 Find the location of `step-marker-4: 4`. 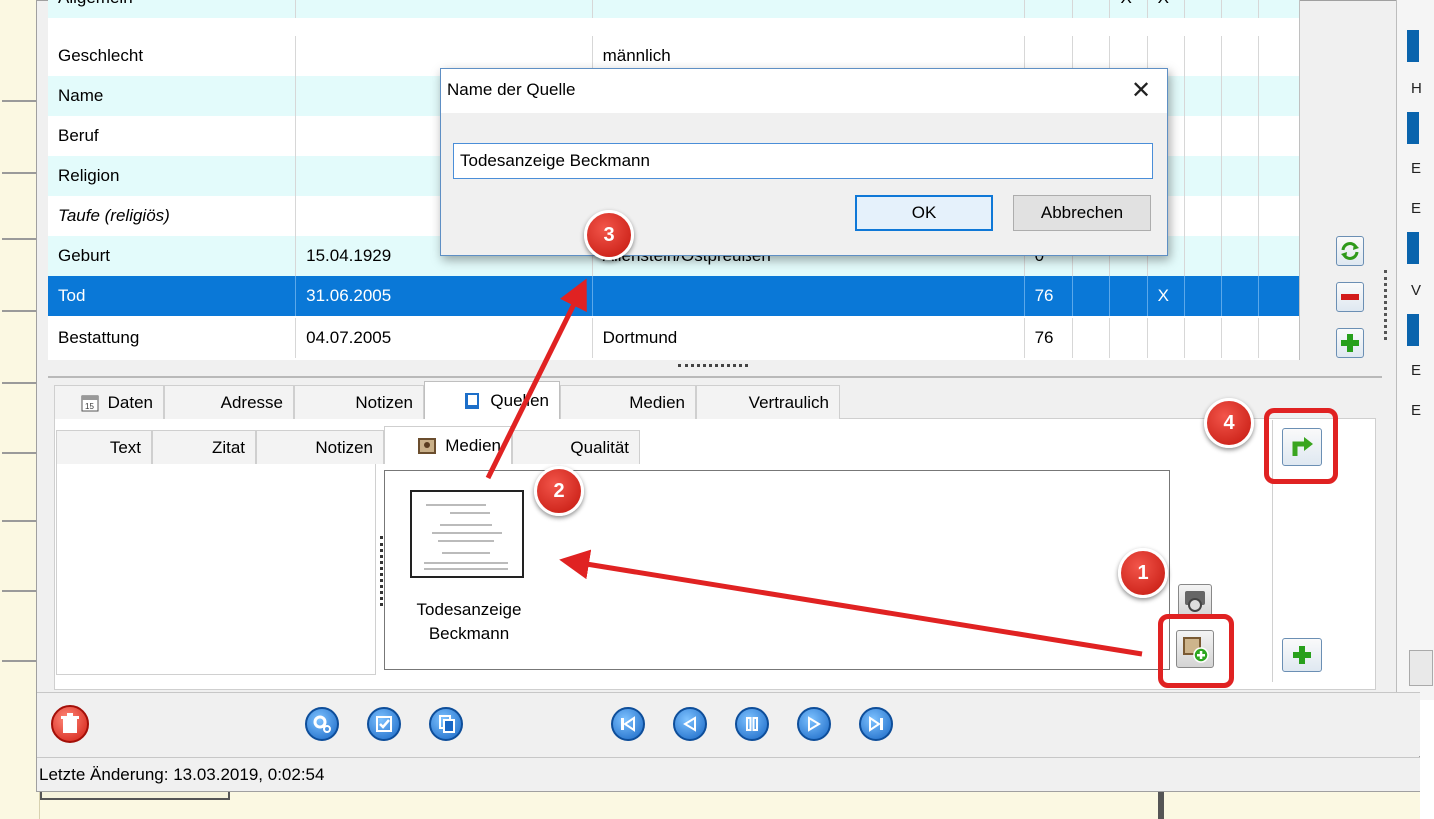

step-marker-4: 4 is located at coordinates (1229, 423).